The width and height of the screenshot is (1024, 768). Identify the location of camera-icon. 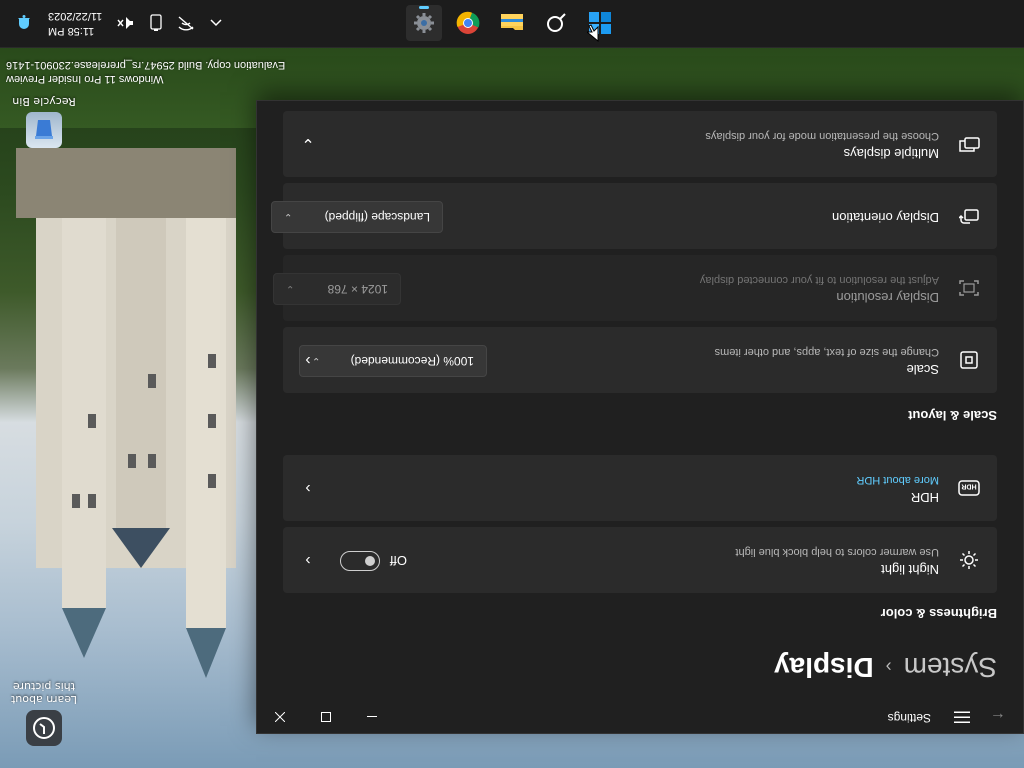
(44, 728).